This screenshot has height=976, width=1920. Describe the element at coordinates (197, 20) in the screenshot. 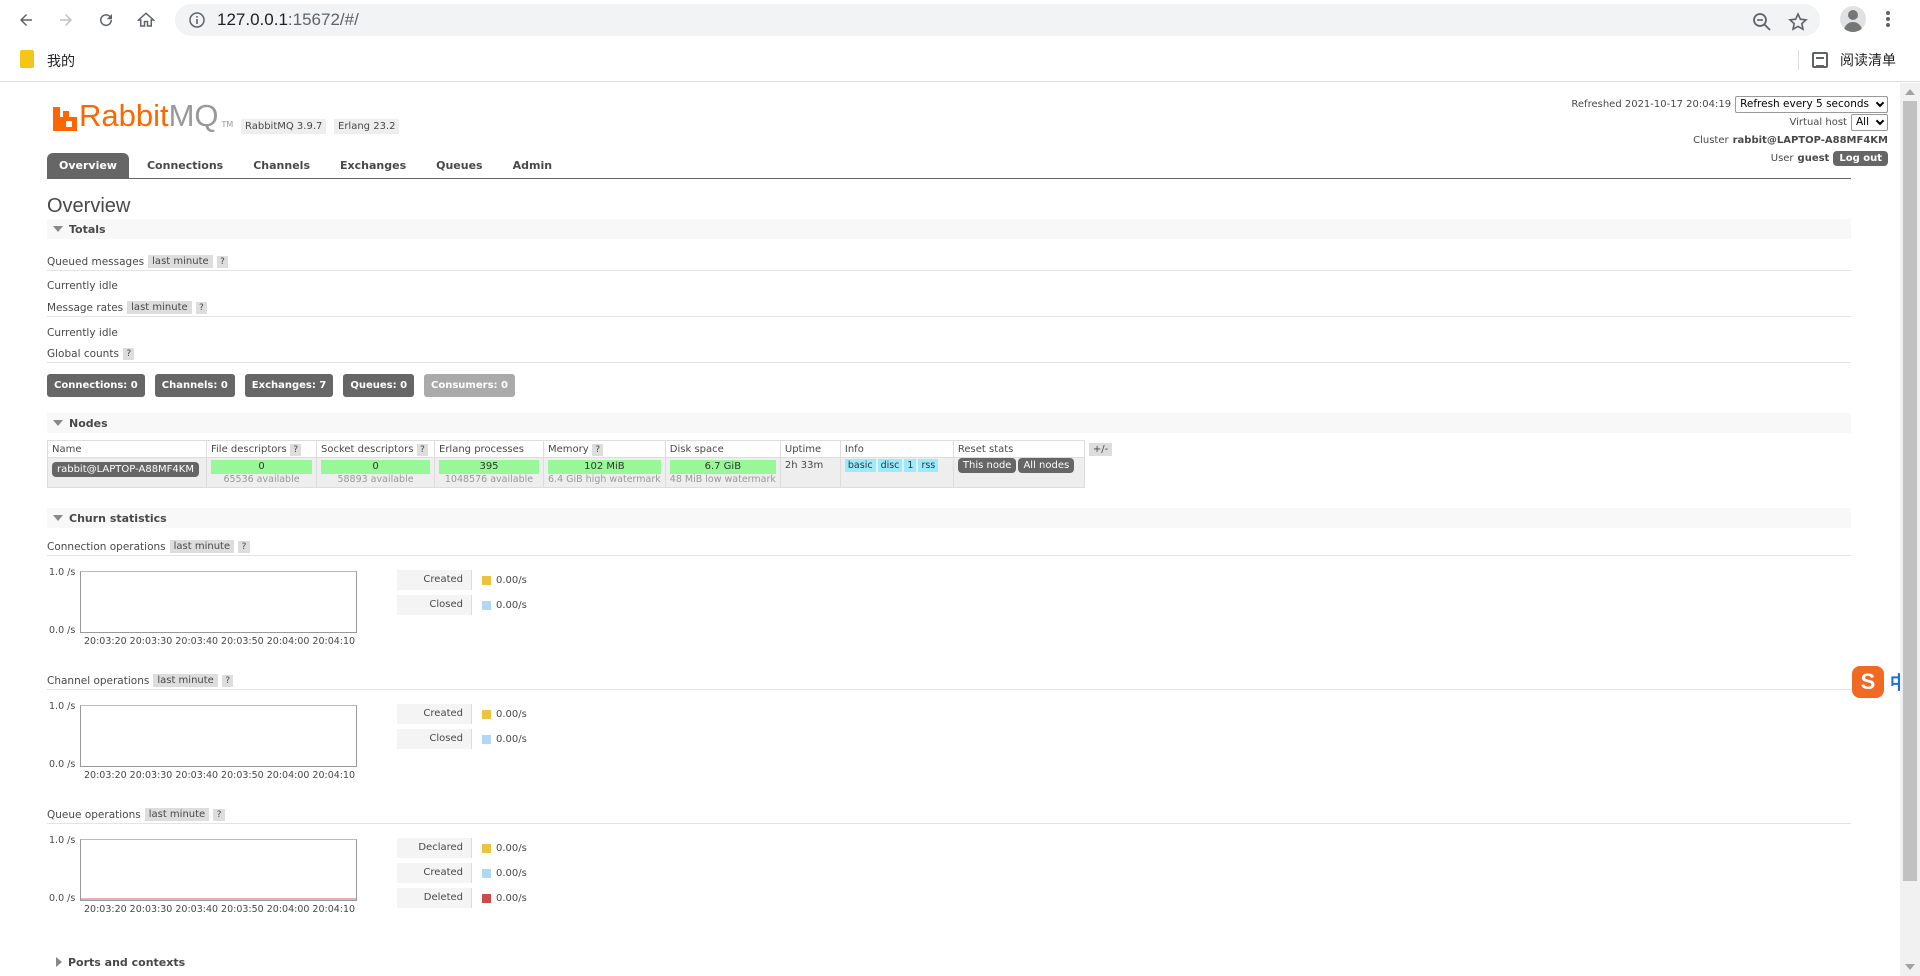

I see `info-icon` at that location.